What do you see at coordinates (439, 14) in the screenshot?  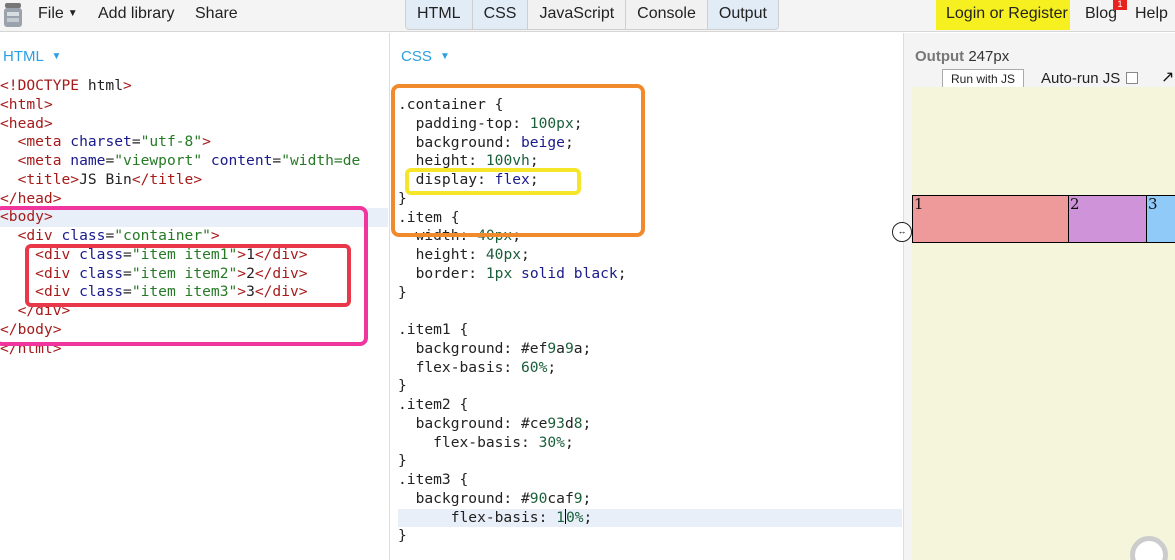 I see `tab-html: HTML` at bounding box center [439, 14].